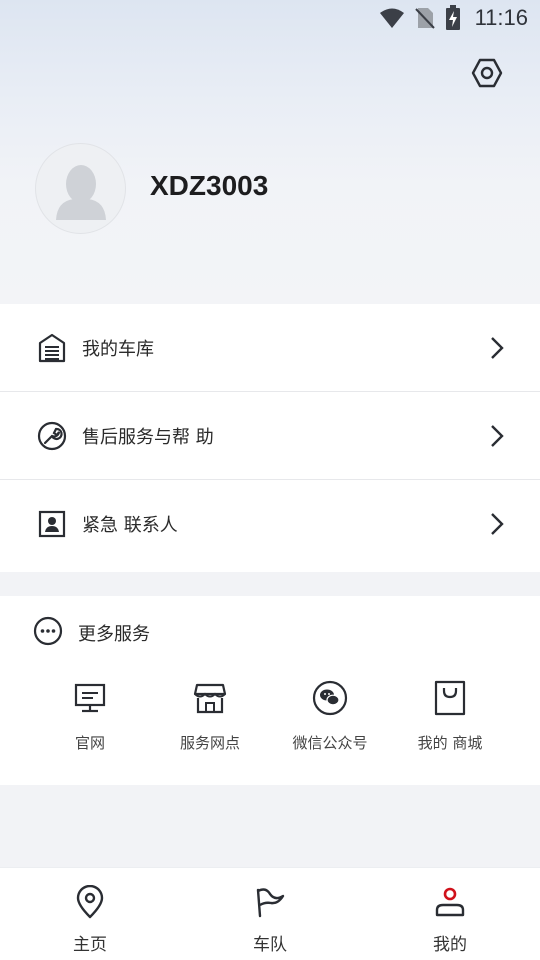 The width and height of the screenshot is (540, 960). Describe the element at coordinates (48, 631) in the screenshot. I see `more-dots-icon` at that location.